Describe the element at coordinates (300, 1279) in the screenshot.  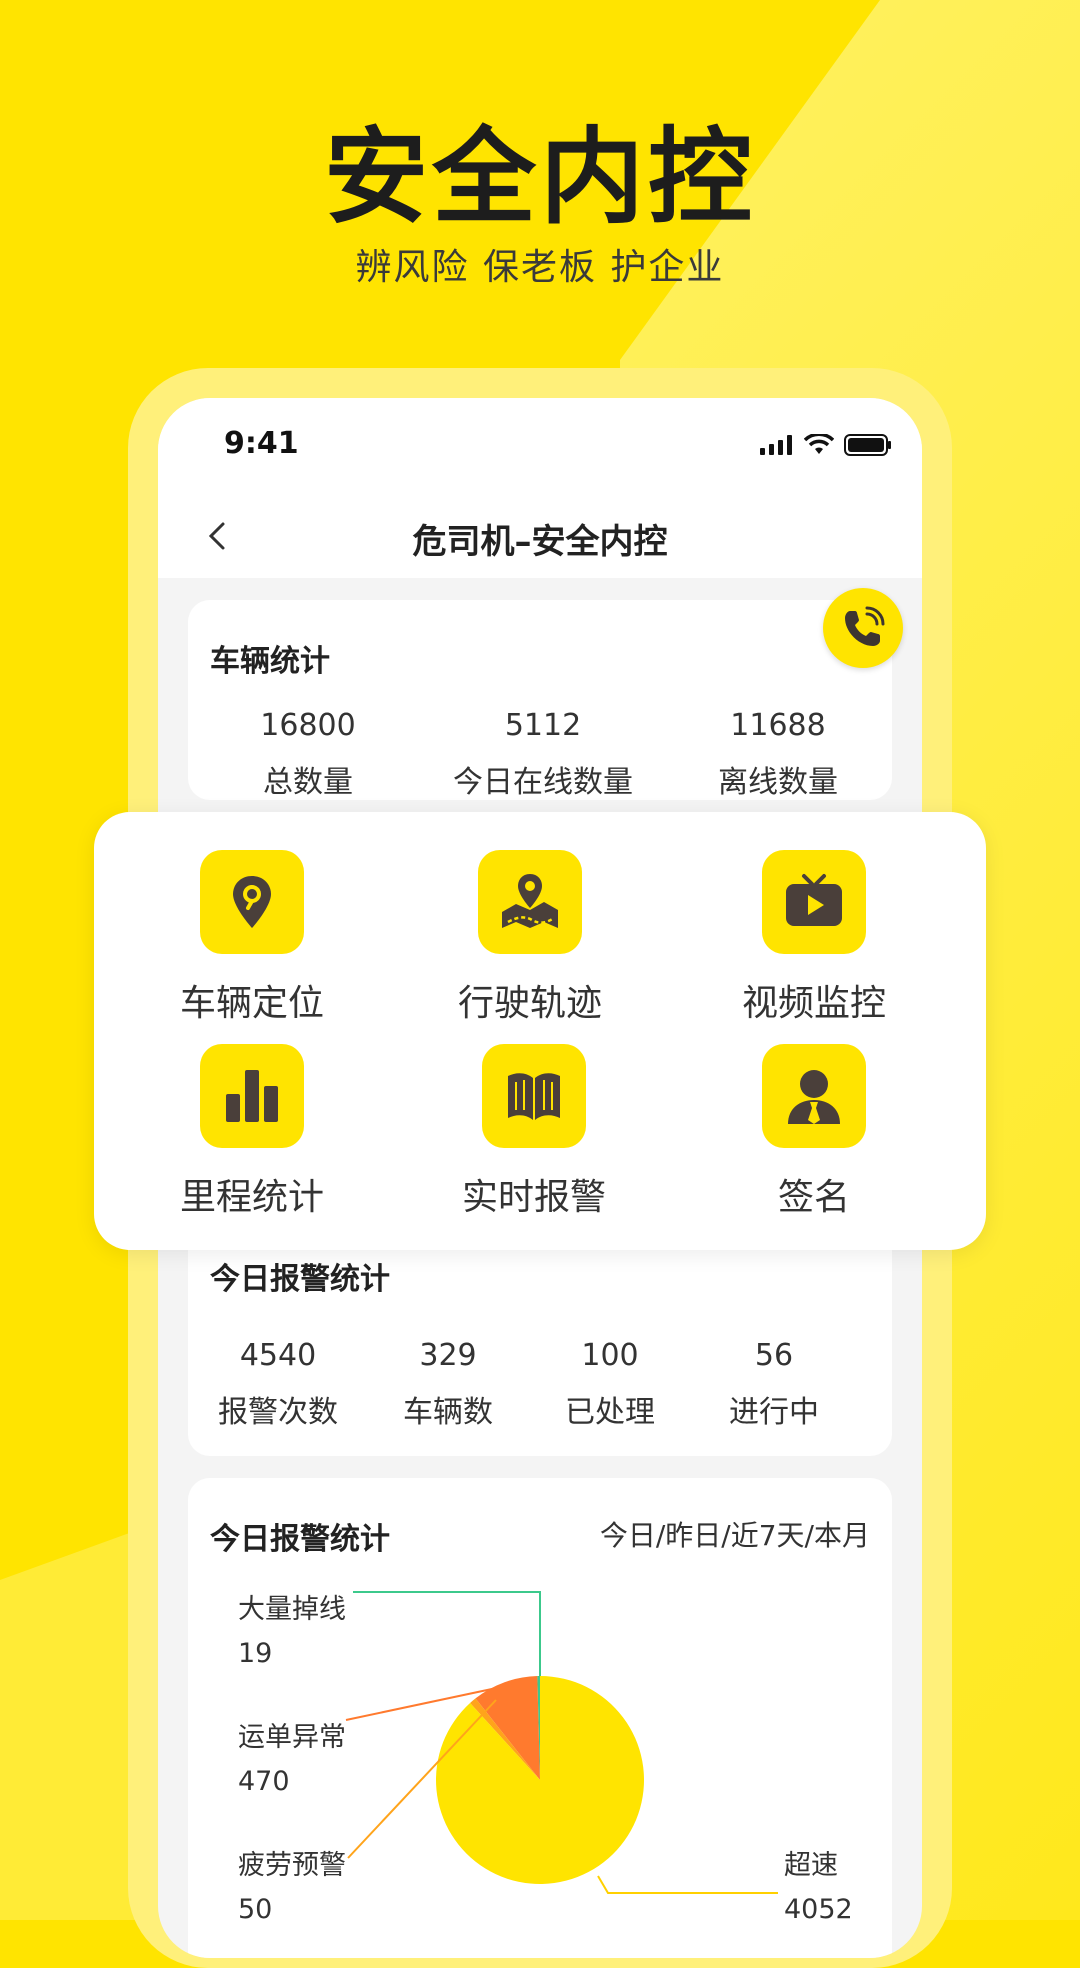
I see `alarm-stats-title: 今日报警统计` at that location.